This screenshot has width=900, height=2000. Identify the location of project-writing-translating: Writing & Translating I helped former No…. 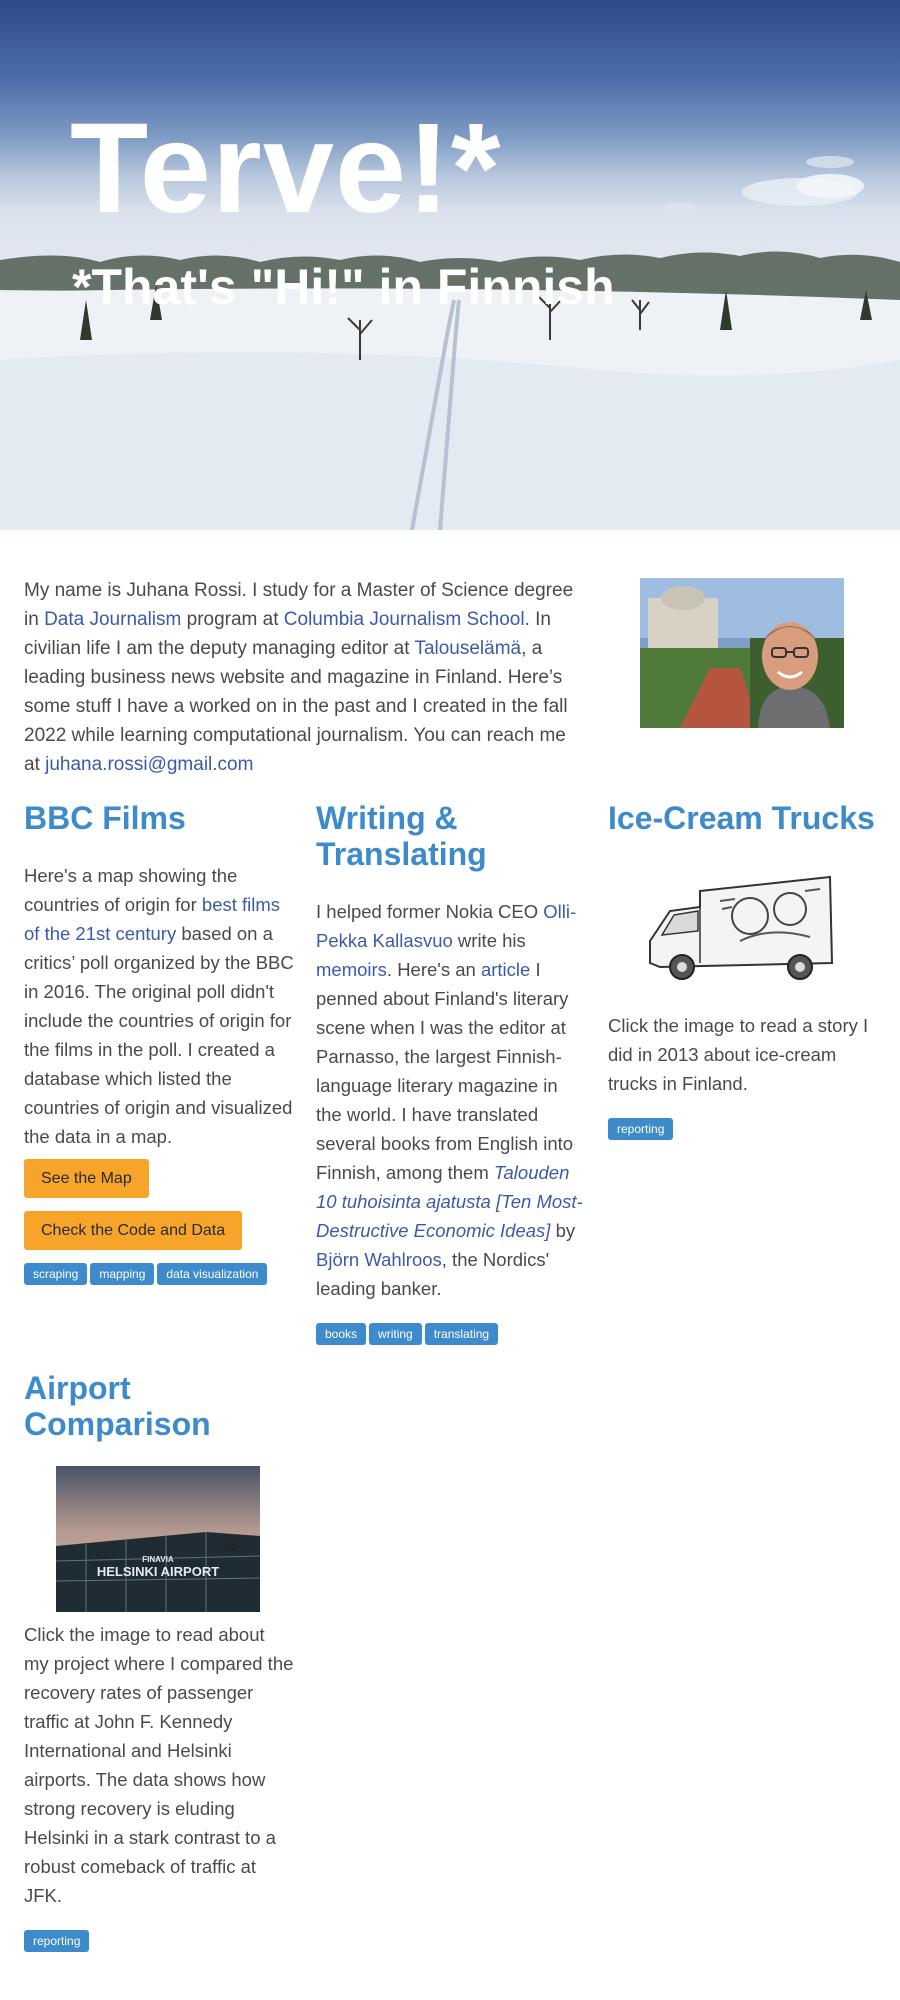
(451, 1072).